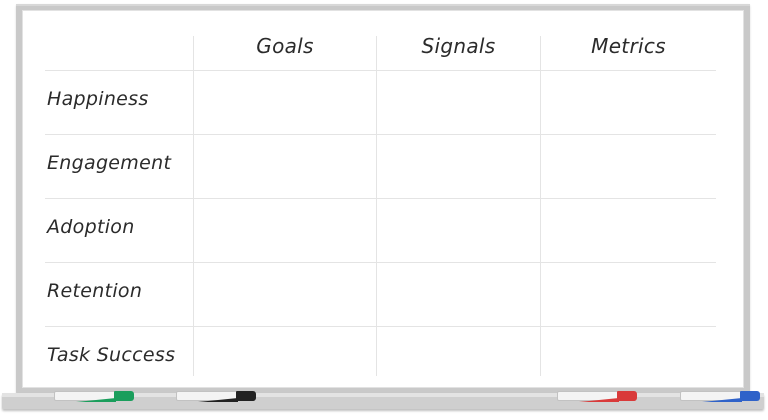  What do you see at coordinates (628, 46) in the screenshot?
I see `column-header-metrics: Metrics` at bounding box center [628, 46].